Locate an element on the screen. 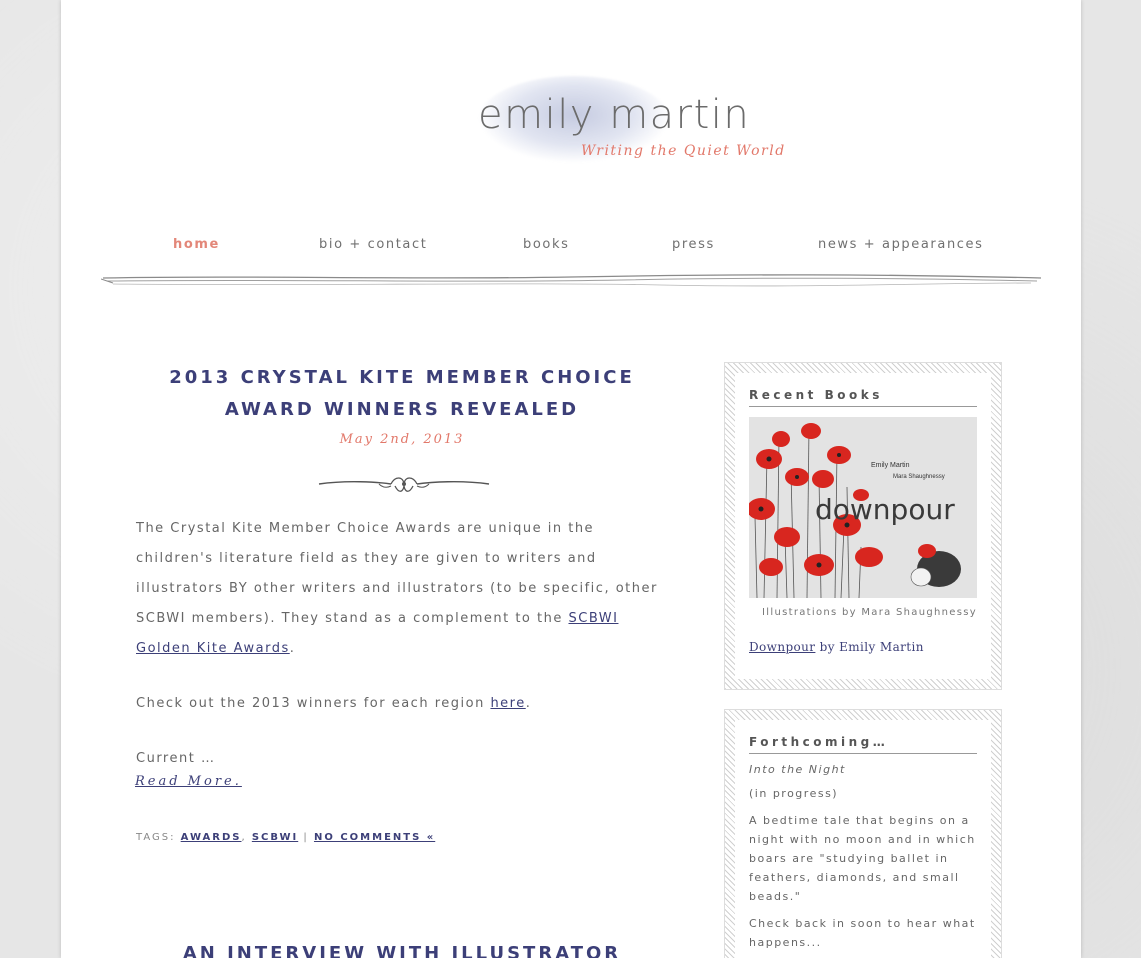 This screenshot has height=958, width=1141. flourish-ornament-icon is located at coordinates (404, 484).